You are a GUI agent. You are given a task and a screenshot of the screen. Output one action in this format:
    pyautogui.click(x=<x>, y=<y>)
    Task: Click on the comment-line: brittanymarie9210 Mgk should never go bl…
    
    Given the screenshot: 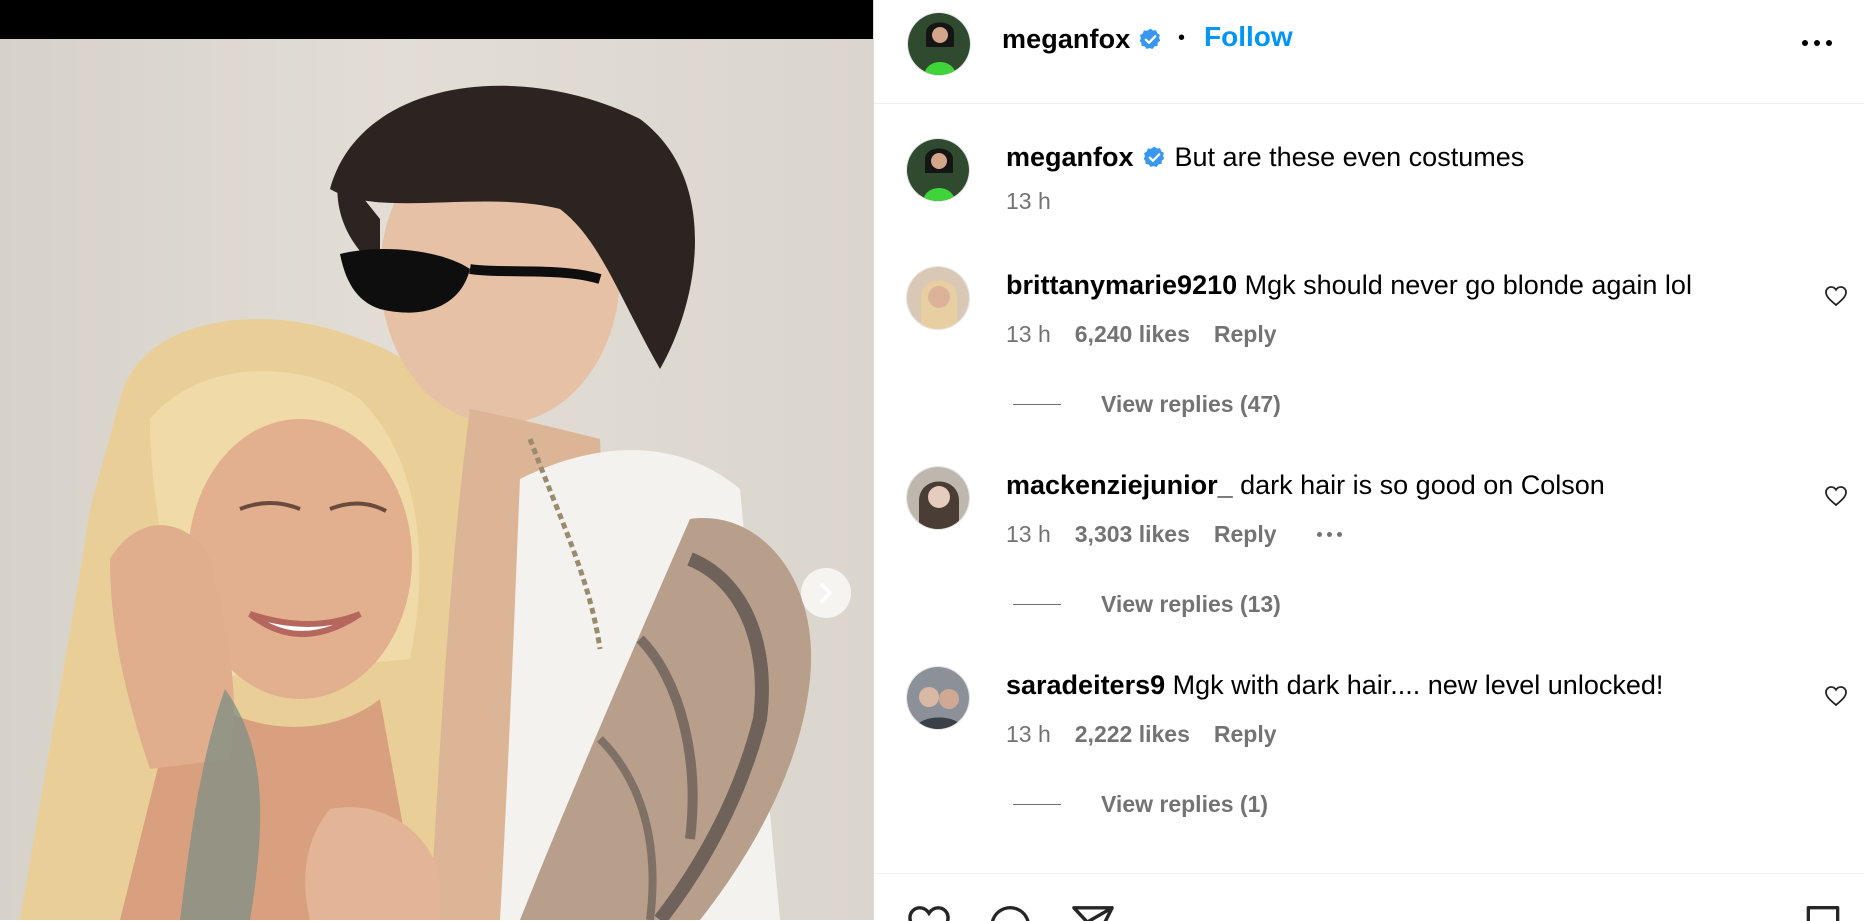 What is the action you would take?
    pyautogui.click(x=1349, y=285)
    